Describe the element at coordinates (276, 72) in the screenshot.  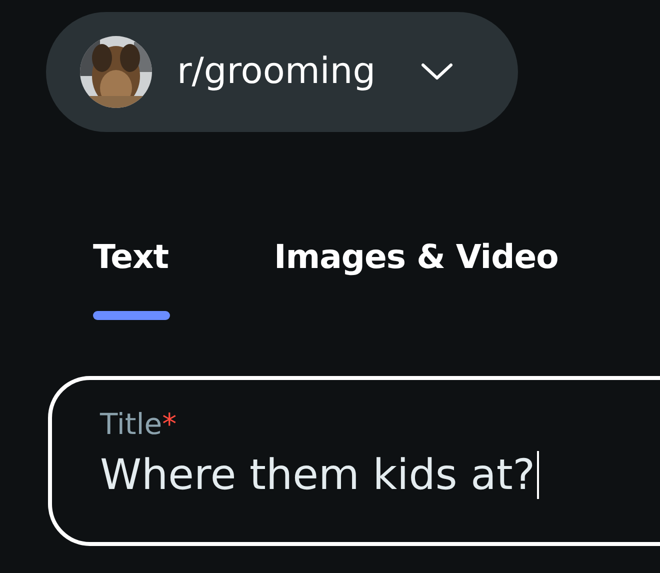
I see `community-name: r/grooming` at that location.